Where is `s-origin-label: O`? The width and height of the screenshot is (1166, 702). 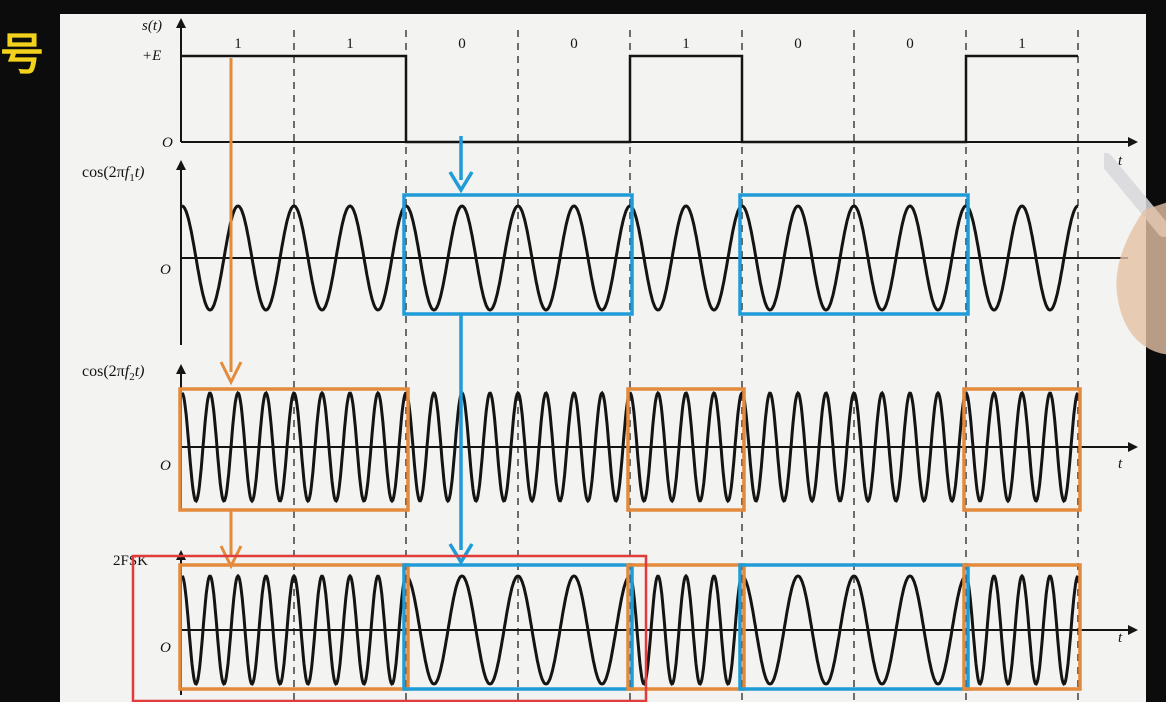
s-origin-label: O is located at coordinates (167, 143).